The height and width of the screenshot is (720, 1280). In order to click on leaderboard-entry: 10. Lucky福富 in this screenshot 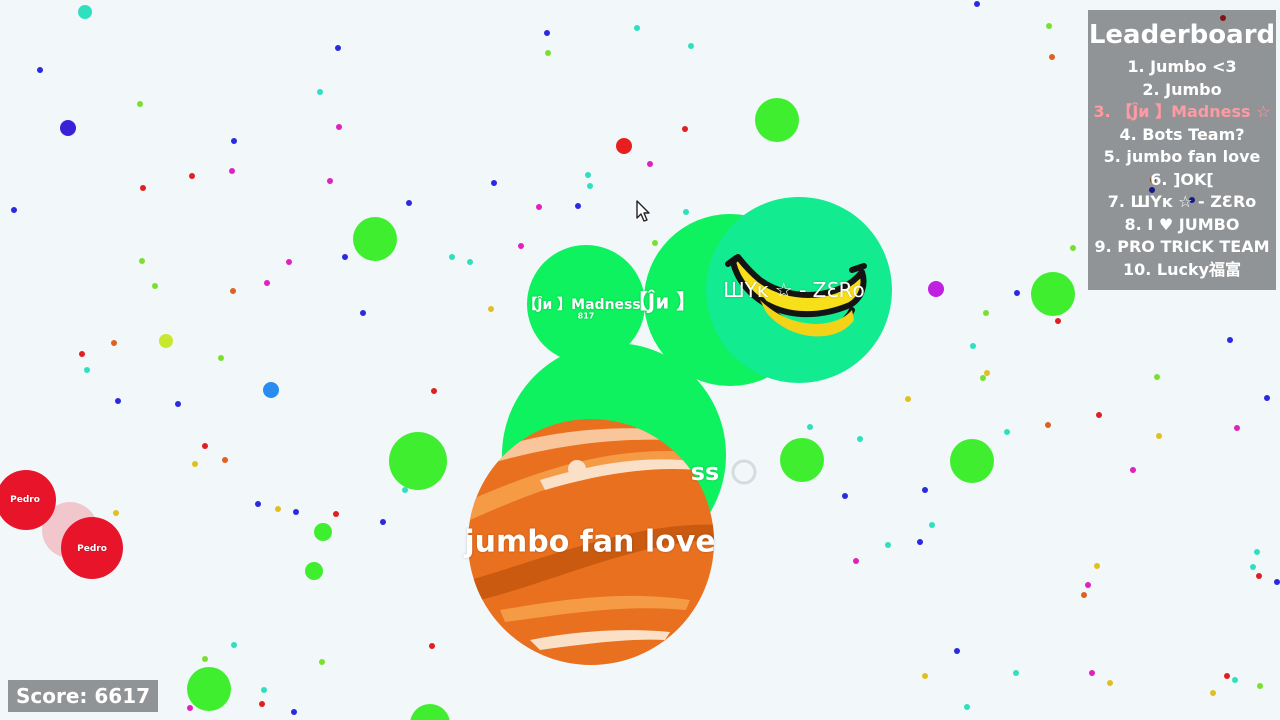, I will do `click(1182, 270)`.